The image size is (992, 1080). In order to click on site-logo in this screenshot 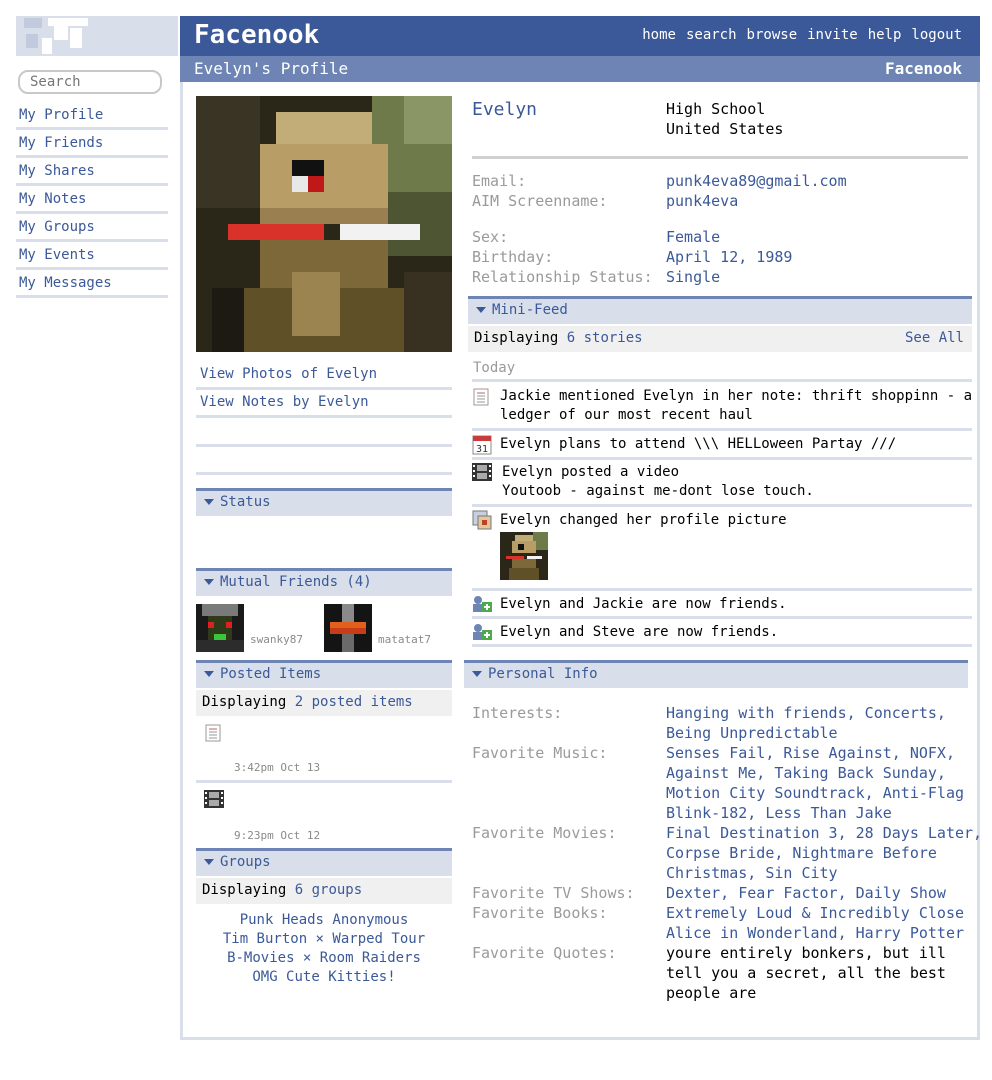, I will do `click(97, 36)`.